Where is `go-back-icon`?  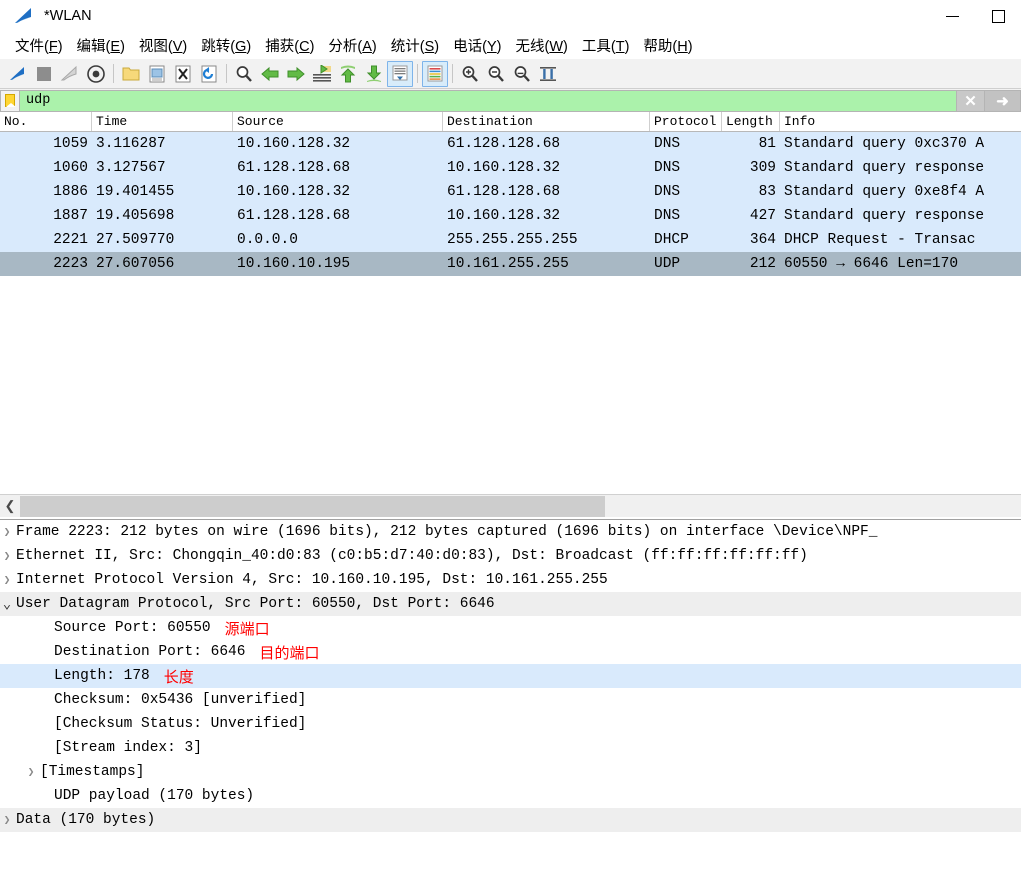
go-back-icon is located at coordinates (270, 74).